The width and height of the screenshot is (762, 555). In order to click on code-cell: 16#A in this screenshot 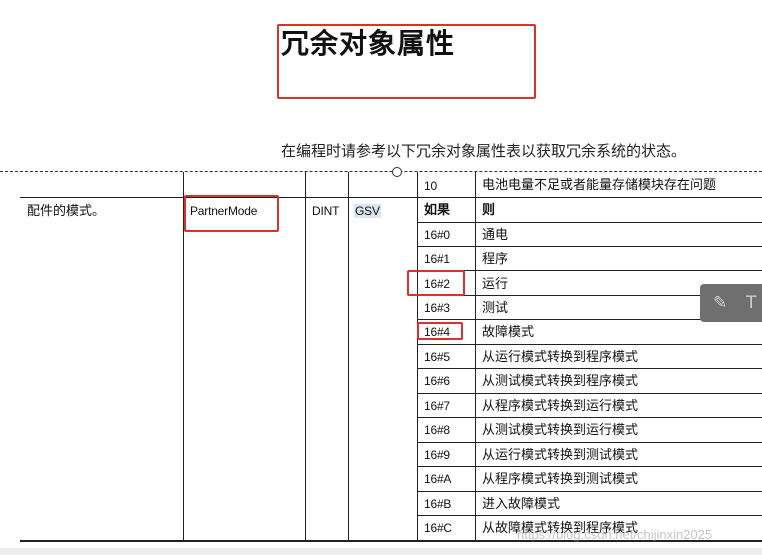, I will do `click(438, 479)`.